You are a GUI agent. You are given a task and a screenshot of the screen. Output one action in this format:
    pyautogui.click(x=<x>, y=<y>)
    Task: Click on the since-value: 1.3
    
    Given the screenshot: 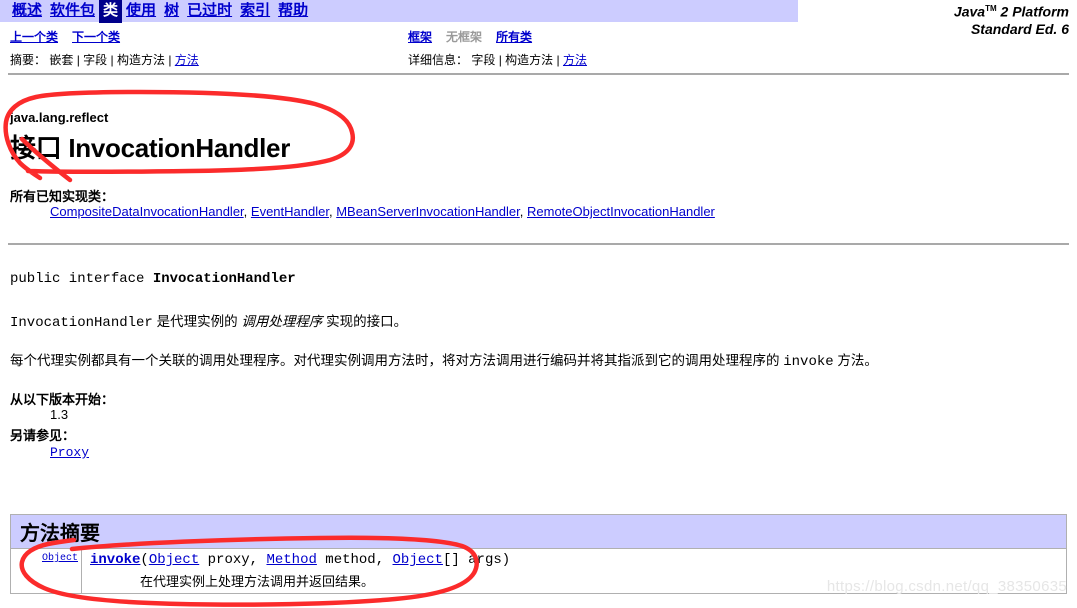 What is the action you would take?
    pyautogui.click(x=59, y=414)
    